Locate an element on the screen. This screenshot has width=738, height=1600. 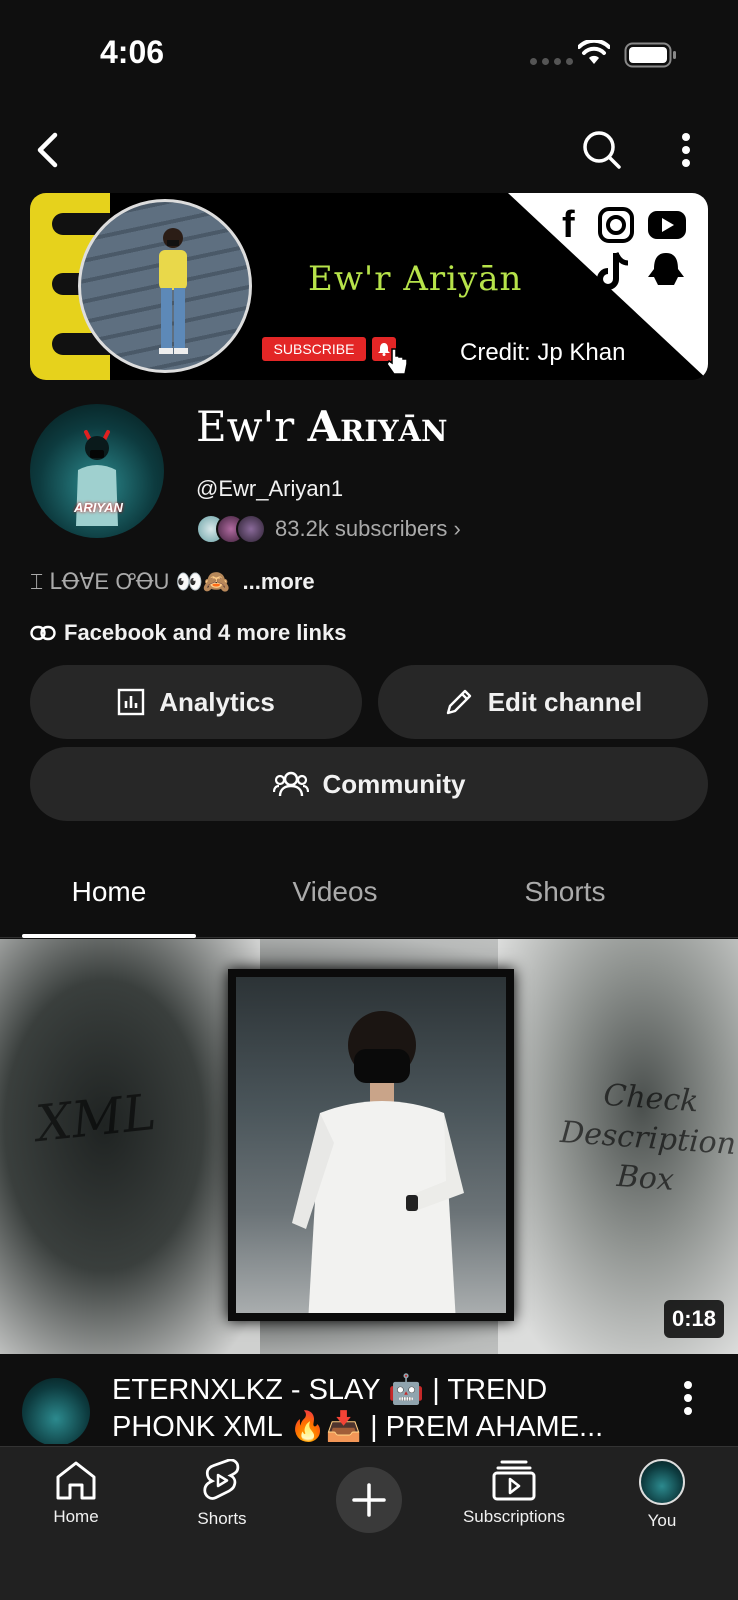
tab-videos: Videos is located at coordinates (335, 907).